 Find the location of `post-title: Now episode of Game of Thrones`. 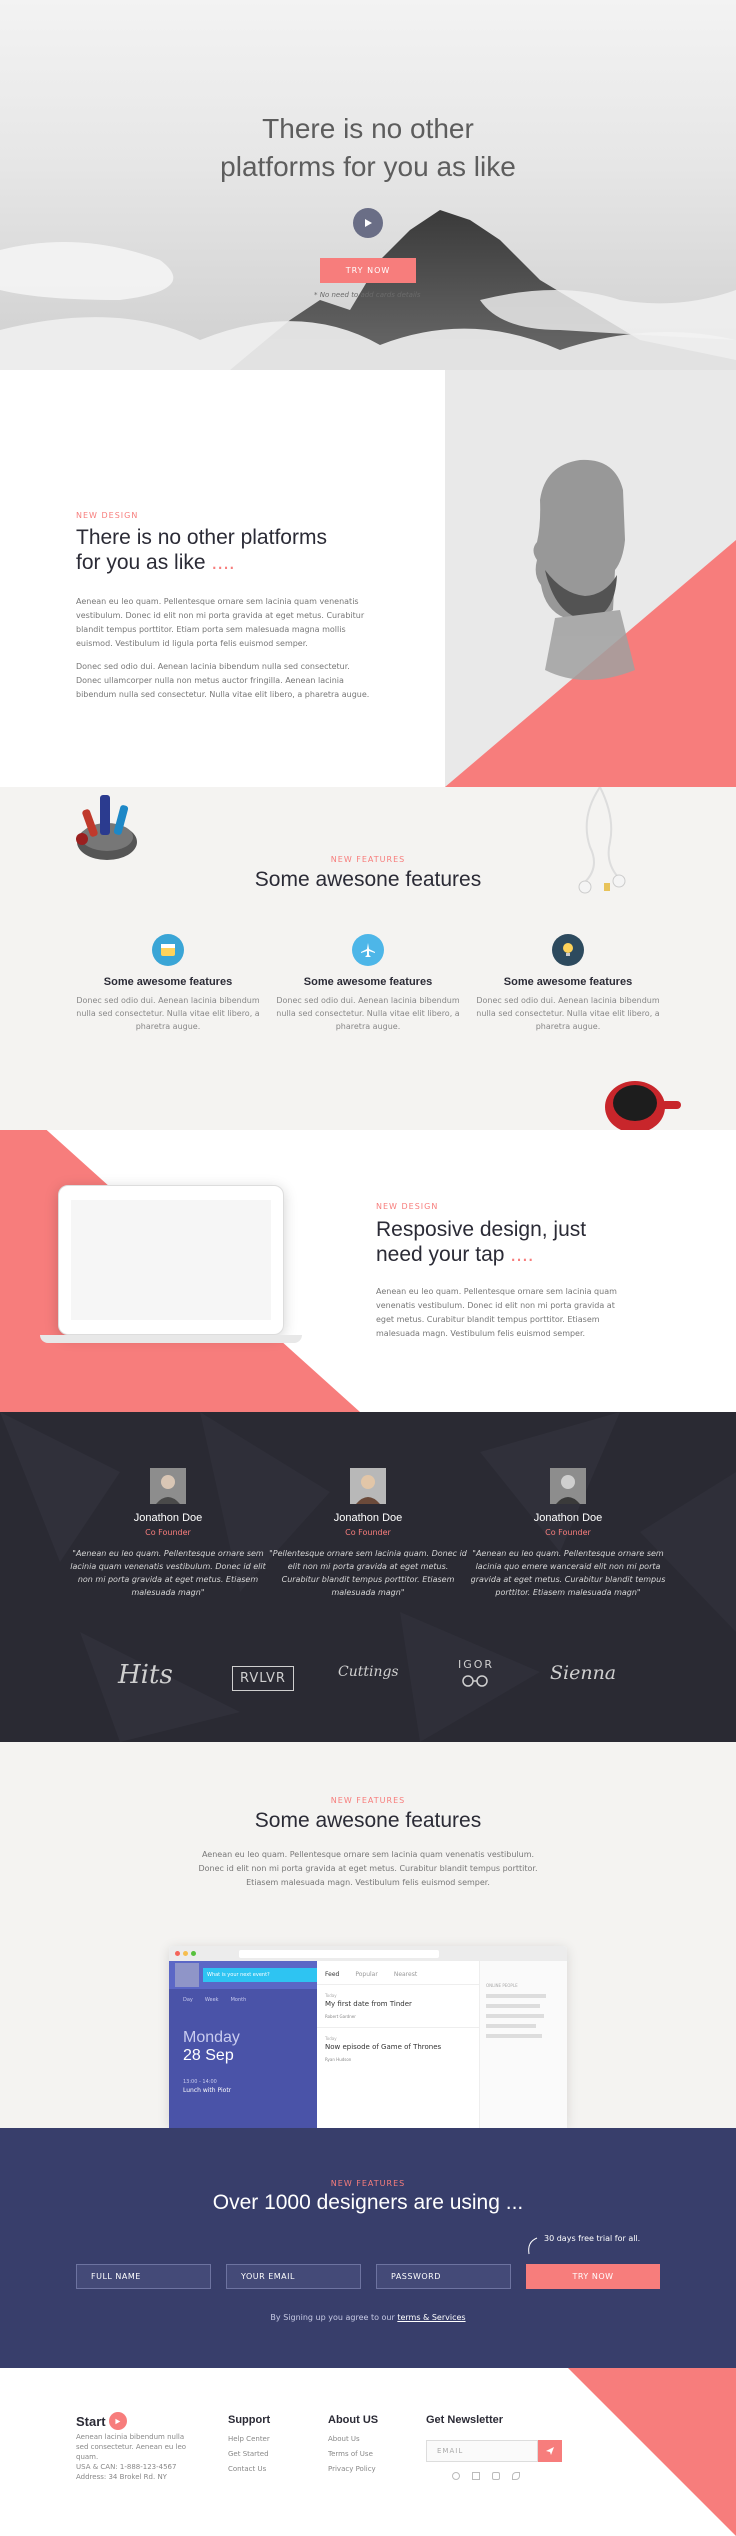

post-title: Now episode of Game of Thrones is located at coordinates (383, 2047).